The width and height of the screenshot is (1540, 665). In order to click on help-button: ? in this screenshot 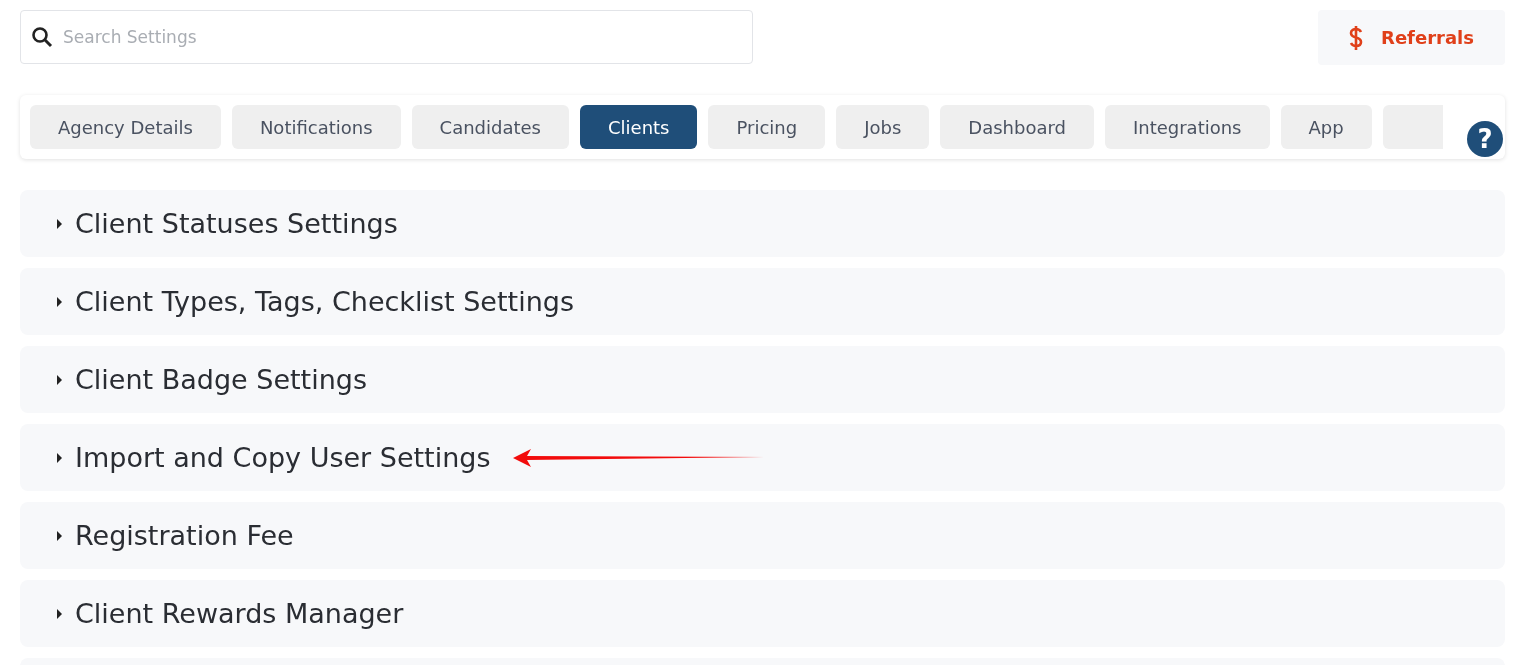, I will do `click(1485, 139)`.